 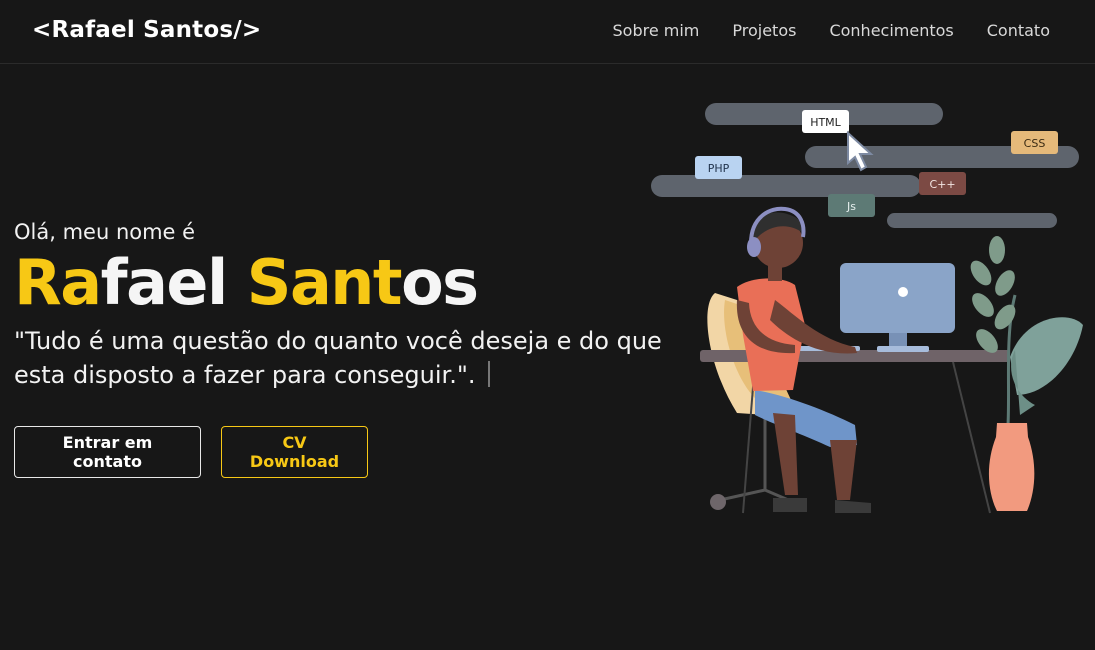 I want to click on tag-cpp-label: C++, so click(x=942, y=184).